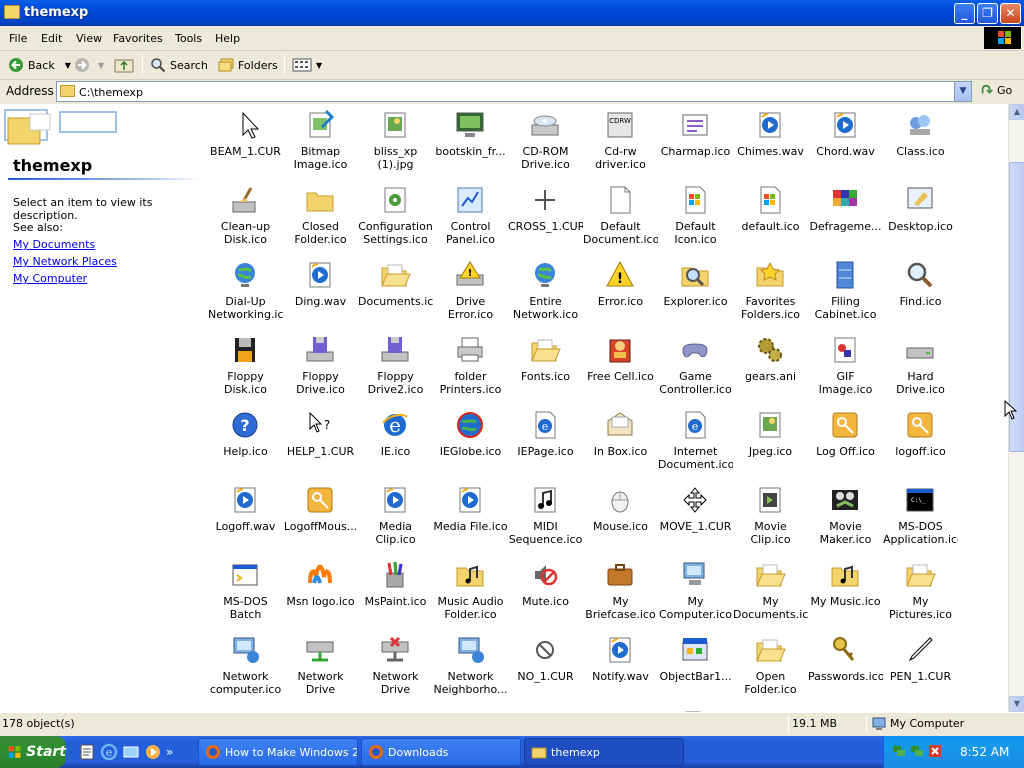 Image resolution: width=1024 pixels, height=768 pixels. What do you see at coordinates (227, 38) in the screenshot?
I see `menu-help: Help` at bounding box center [227, 38].